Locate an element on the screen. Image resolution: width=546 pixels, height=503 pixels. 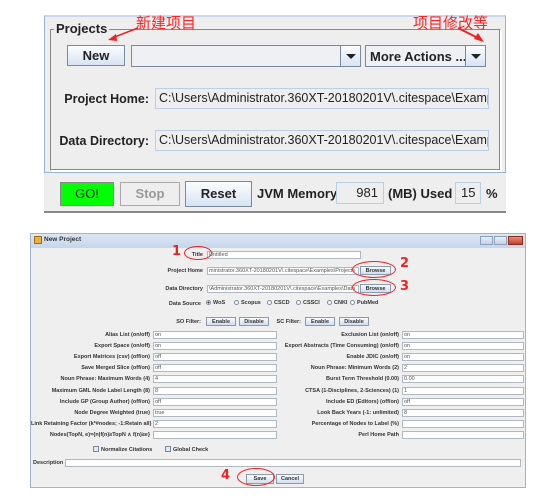
parameter-label: Noun Phrase: Maximum Words (4) is located at coordinates (105, 379).